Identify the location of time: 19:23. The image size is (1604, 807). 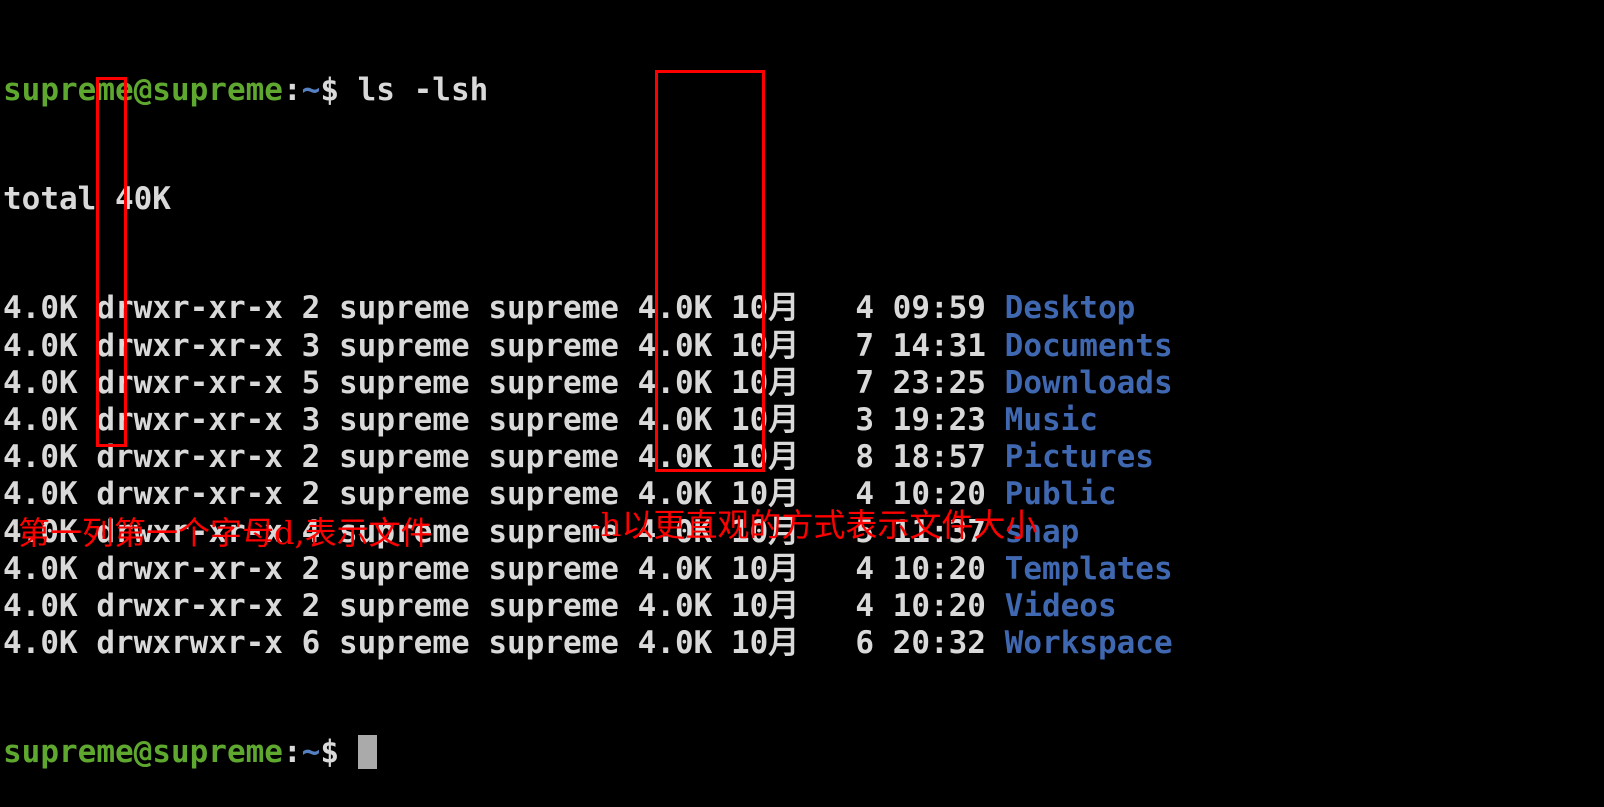
(939, 419).